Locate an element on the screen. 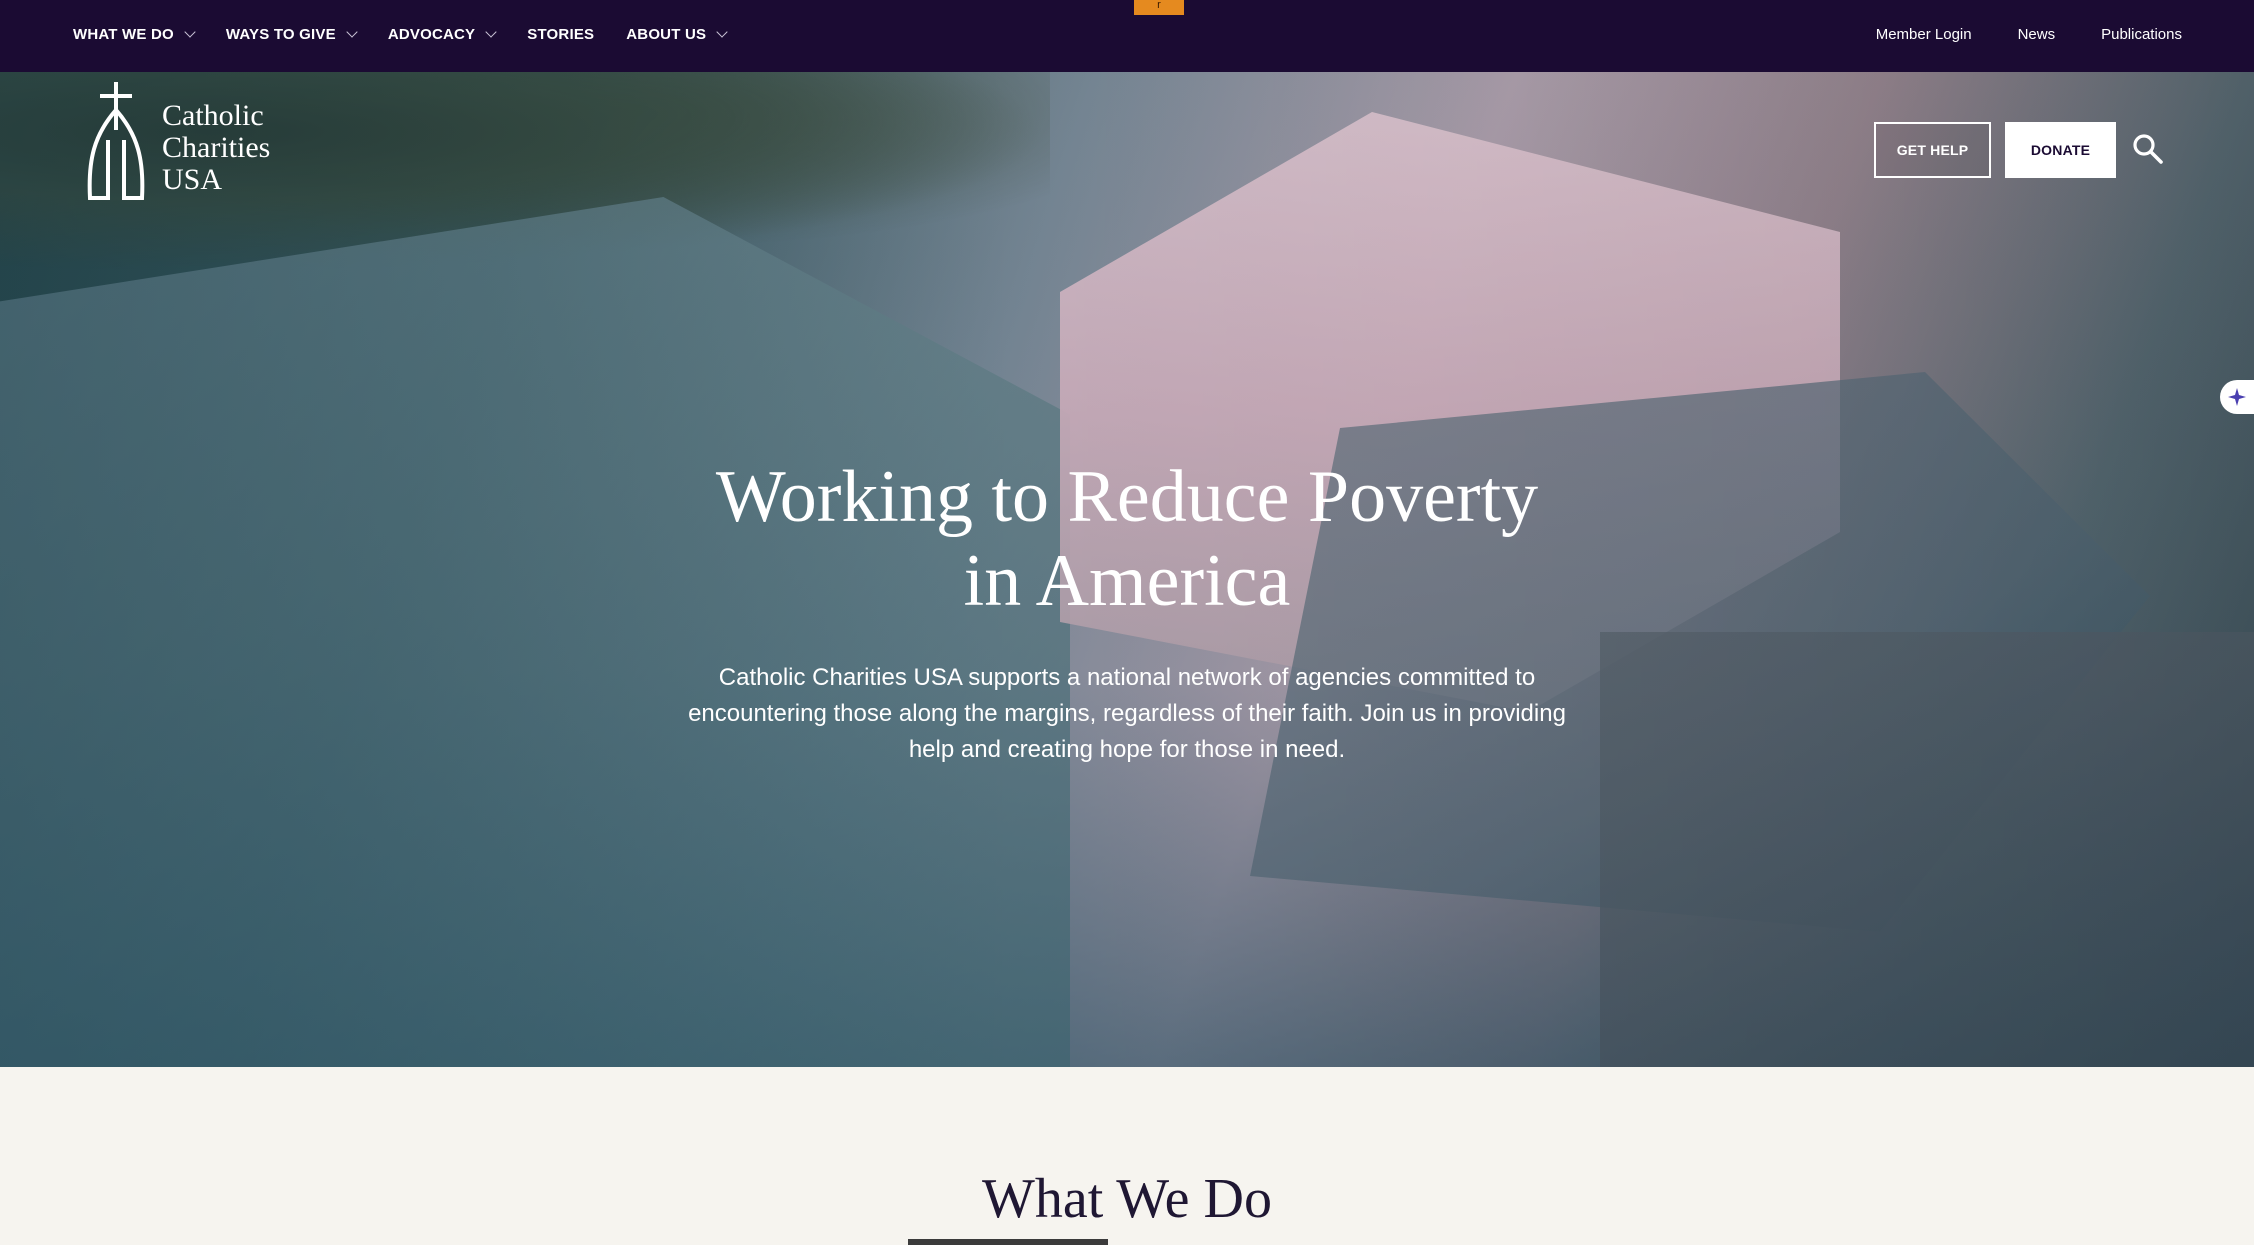 Image resolution: width=2254 pixels, height=1245 pixels. utility-nav: Member Login News Publications is located at coordinates (2006, 34).